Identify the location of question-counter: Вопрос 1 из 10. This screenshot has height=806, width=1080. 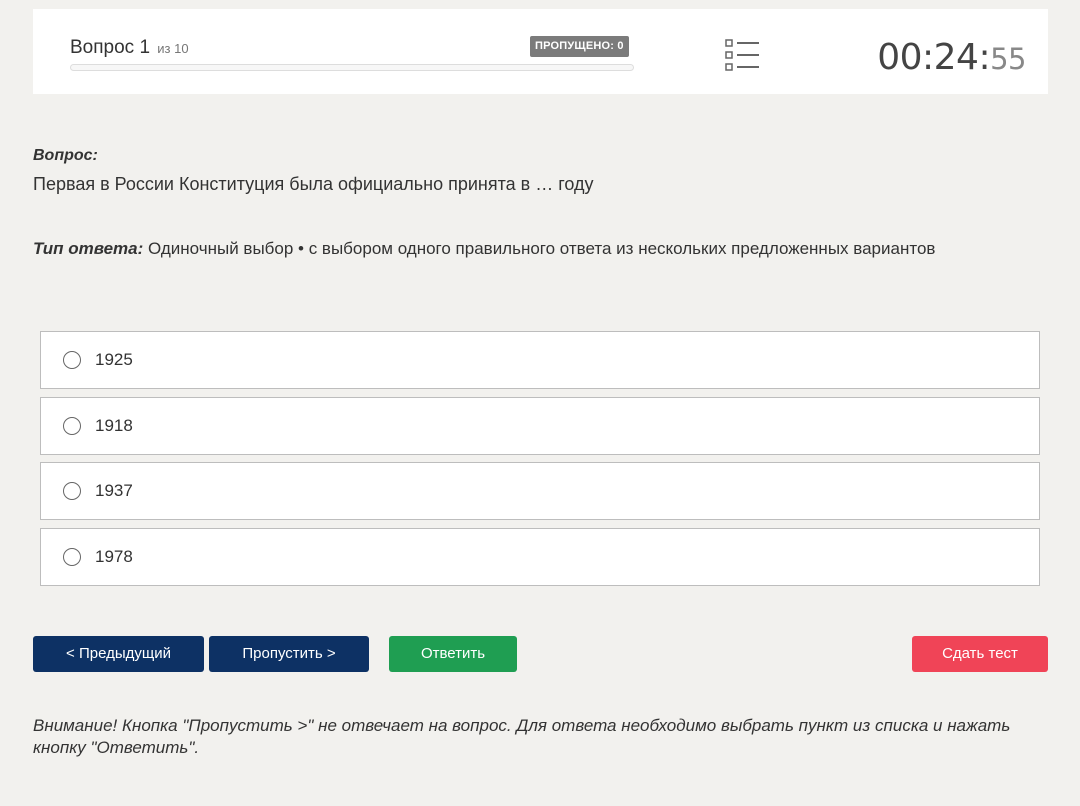
(129, 48).